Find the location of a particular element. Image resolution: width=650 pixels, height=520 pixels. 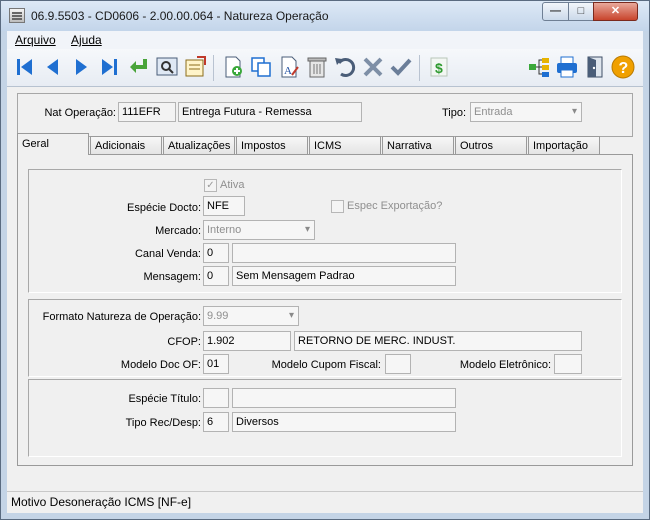

menu-ajuda-label: Ajuda is located at coordinates (86, 40).